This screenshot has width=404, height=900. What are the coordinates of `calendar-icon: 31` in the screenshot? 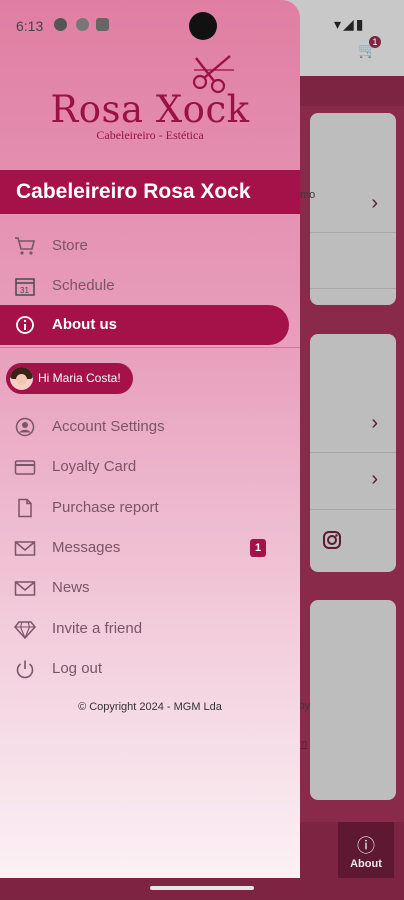 It's located at (25, 287).